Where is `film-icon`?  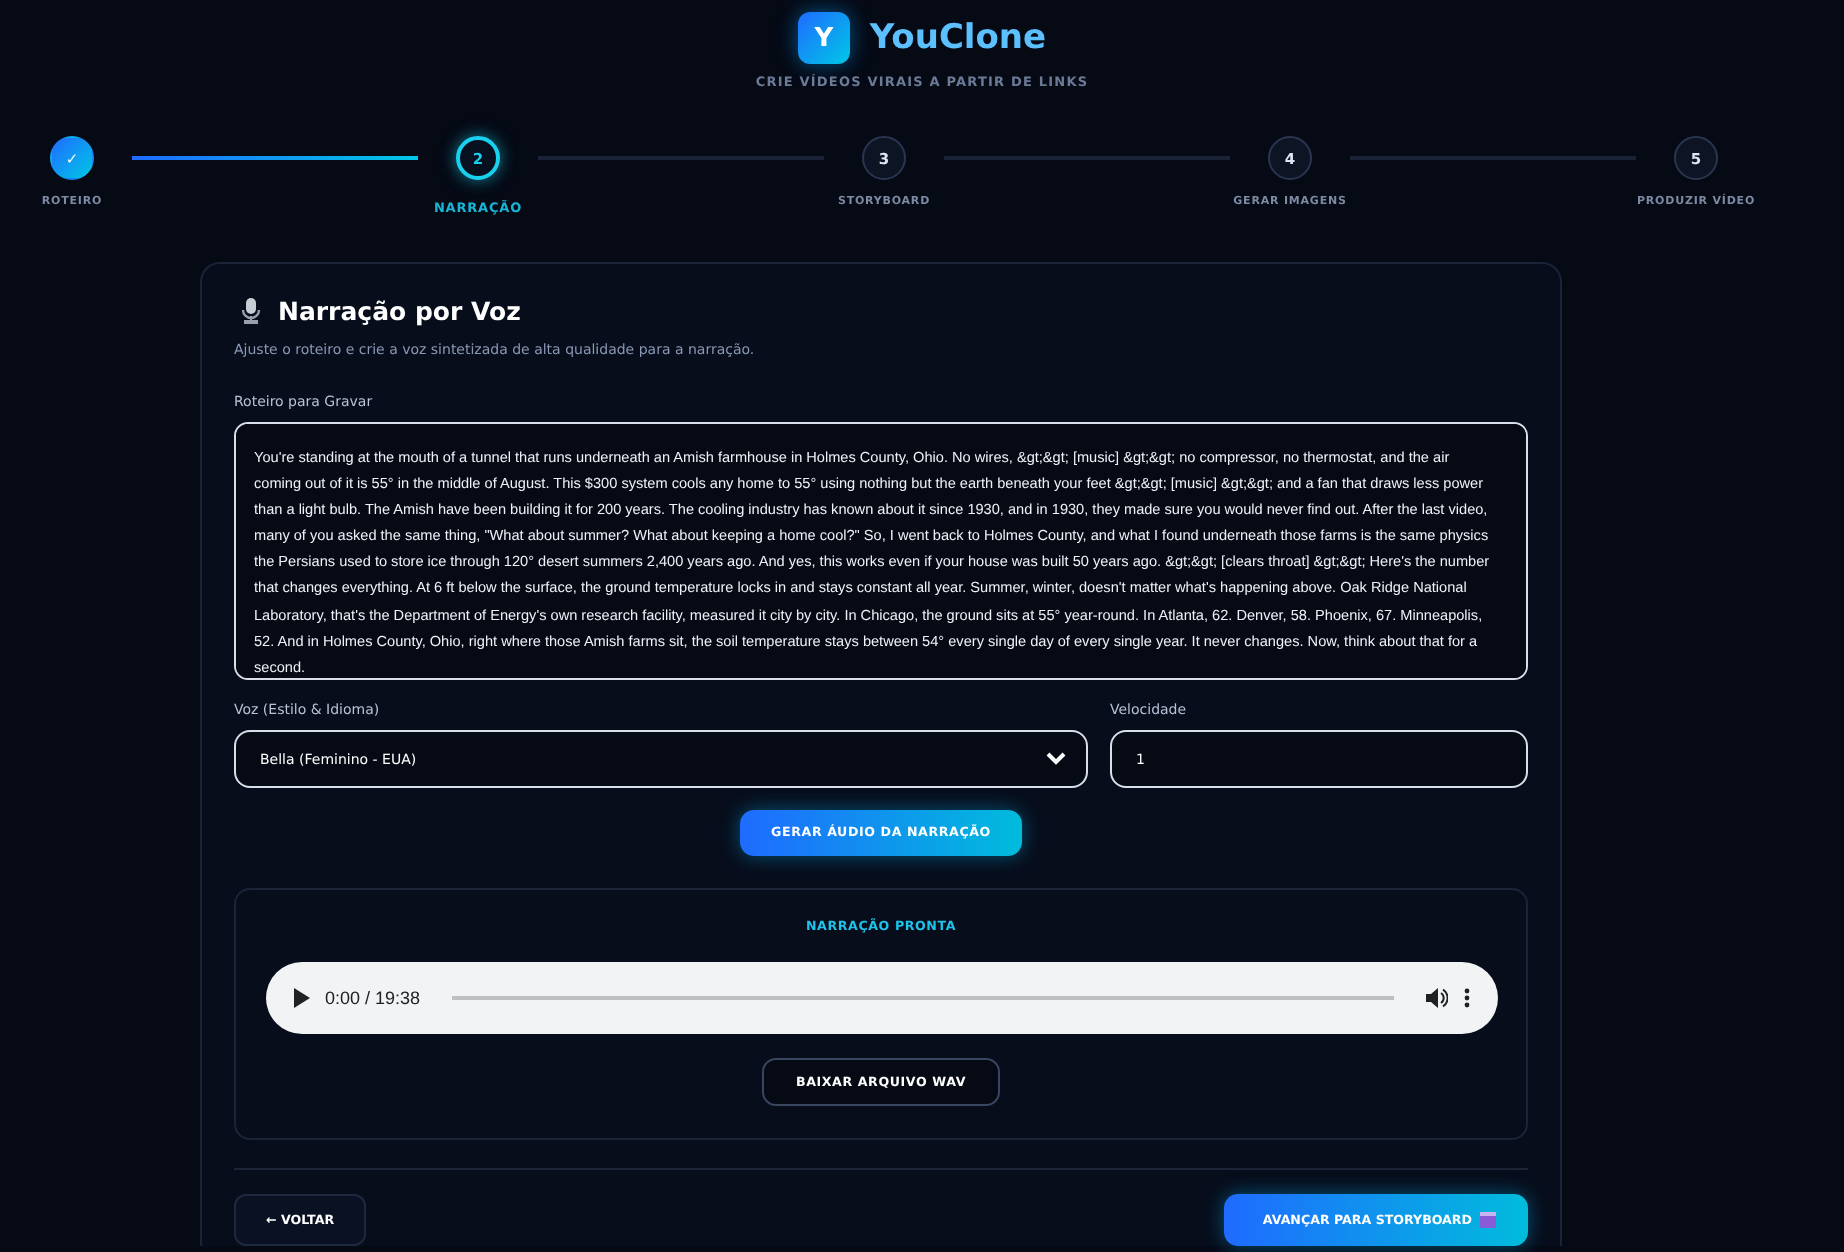
film-icon is located at coordinates (1488, 1220).